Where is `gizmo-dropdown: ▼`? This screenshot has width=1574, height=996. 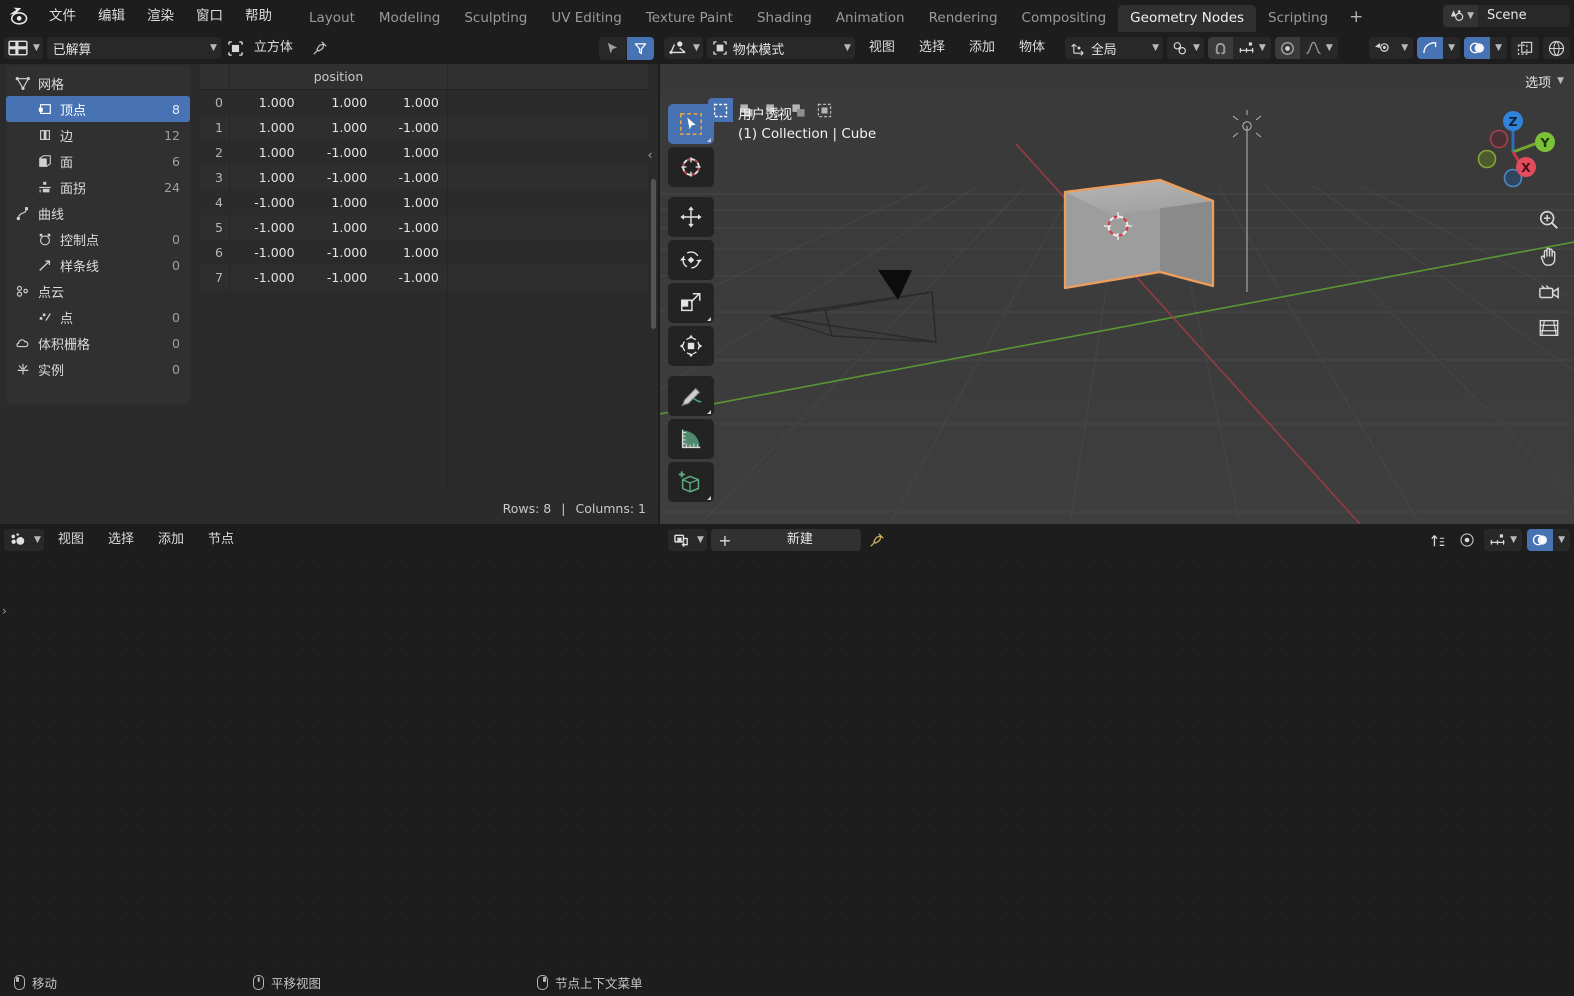 gizmo-dropdown: ▼ is located at coordinates (1451, 48).